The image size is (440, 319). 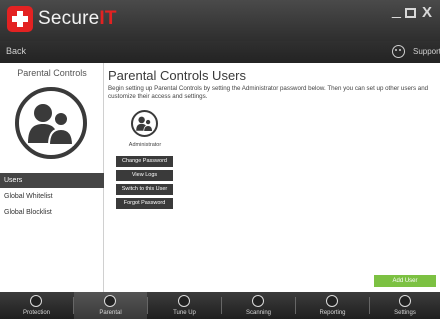 I want to click on user-name-label: Administrator, so click(x=145, y=145).